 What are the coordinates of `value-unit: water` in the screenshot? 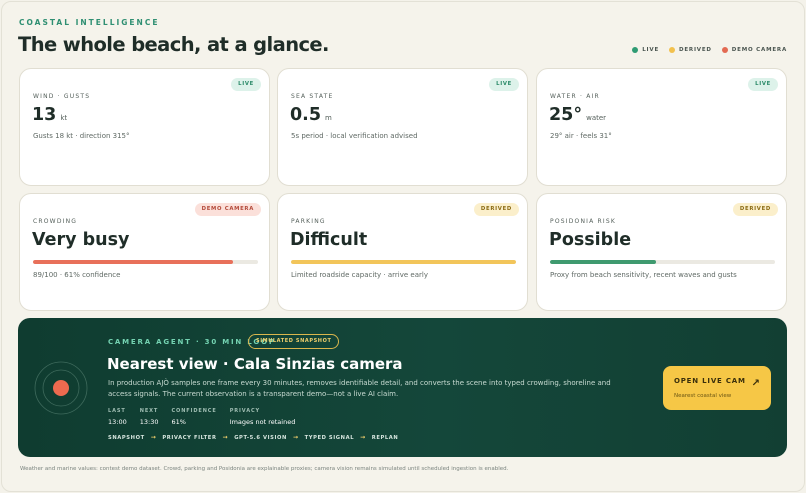 It's located at (596, 118).